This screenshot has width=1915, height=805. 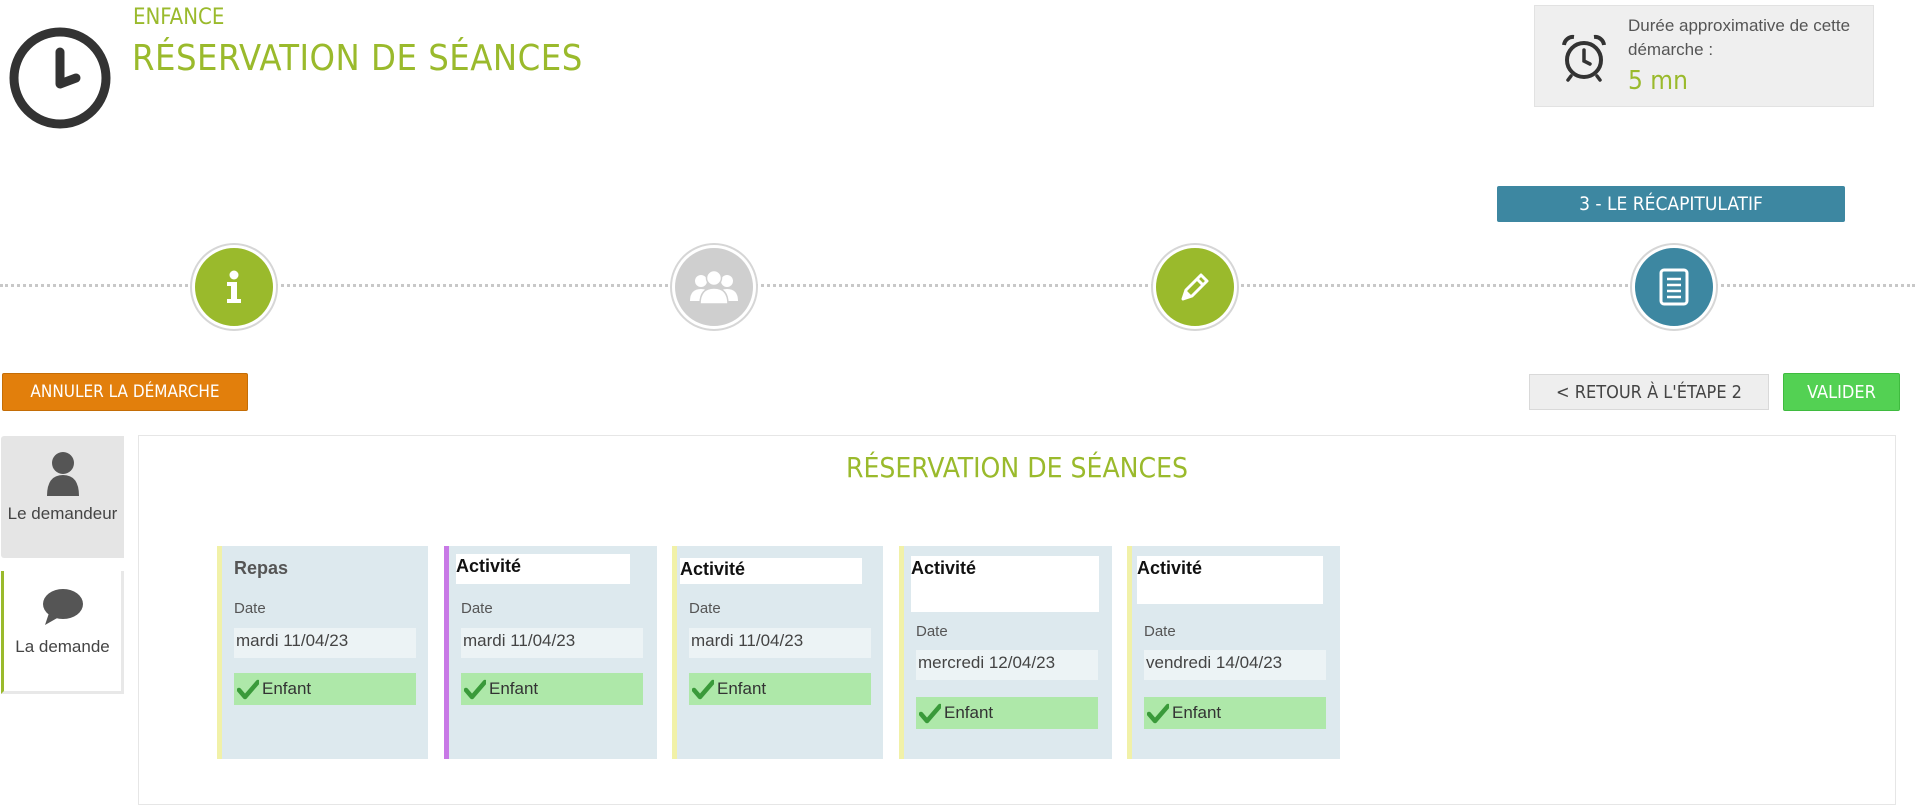 I want to click on pencil-icon, so click(x=1195, y=287).